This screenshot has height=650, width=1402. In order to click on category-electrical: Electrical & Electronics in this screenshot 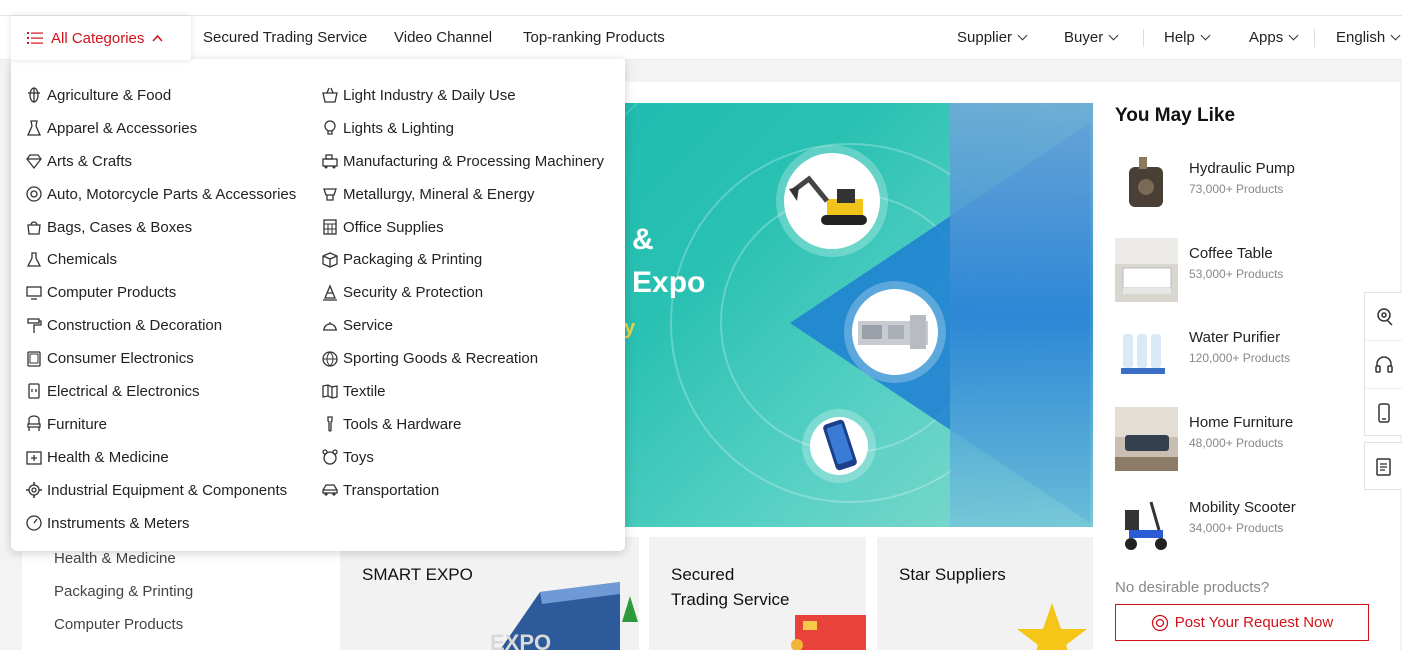, I will do `click(160, 391)`.